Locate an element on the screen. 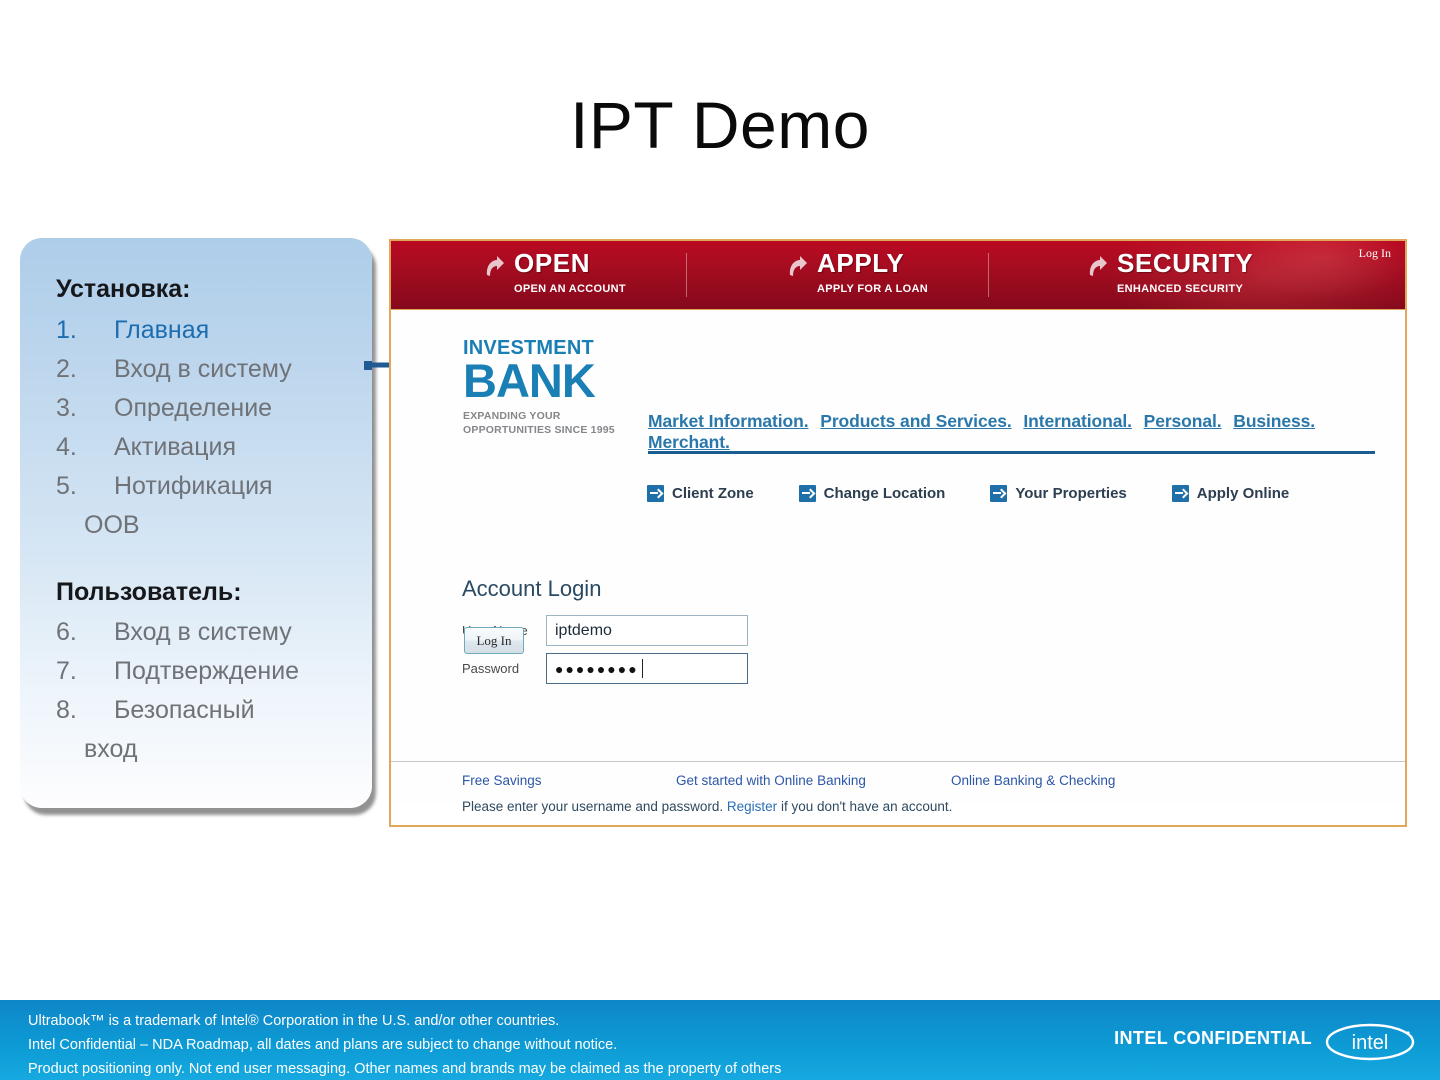 This screenshot has height=1080, width=1440. hero-title: OPEN is located at coordinates (552, 263).